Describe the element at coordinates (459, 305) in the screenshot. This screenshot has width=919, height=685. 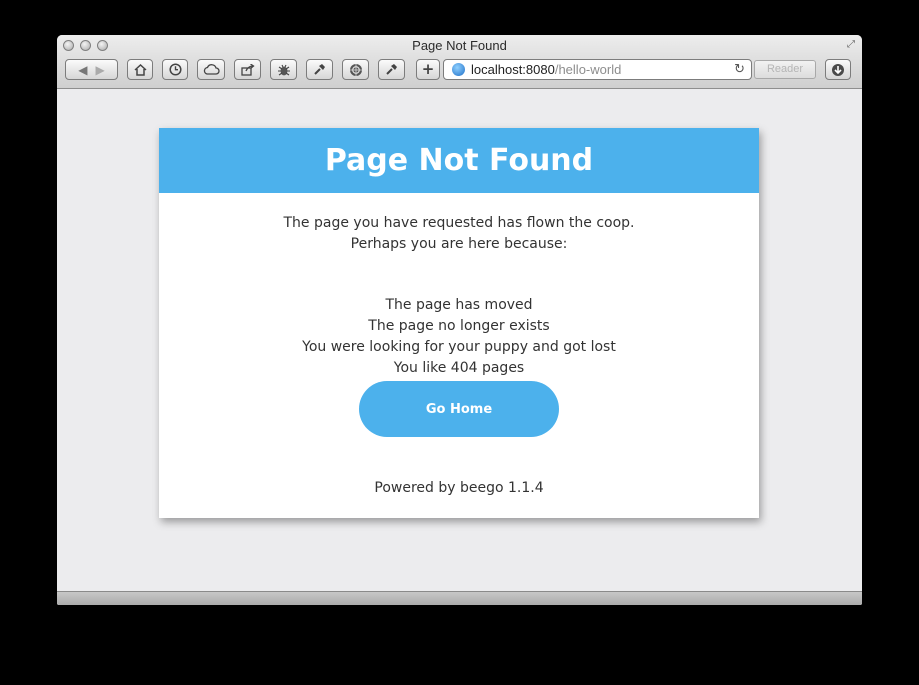
I see `reason-item: The page has moved` at that location.